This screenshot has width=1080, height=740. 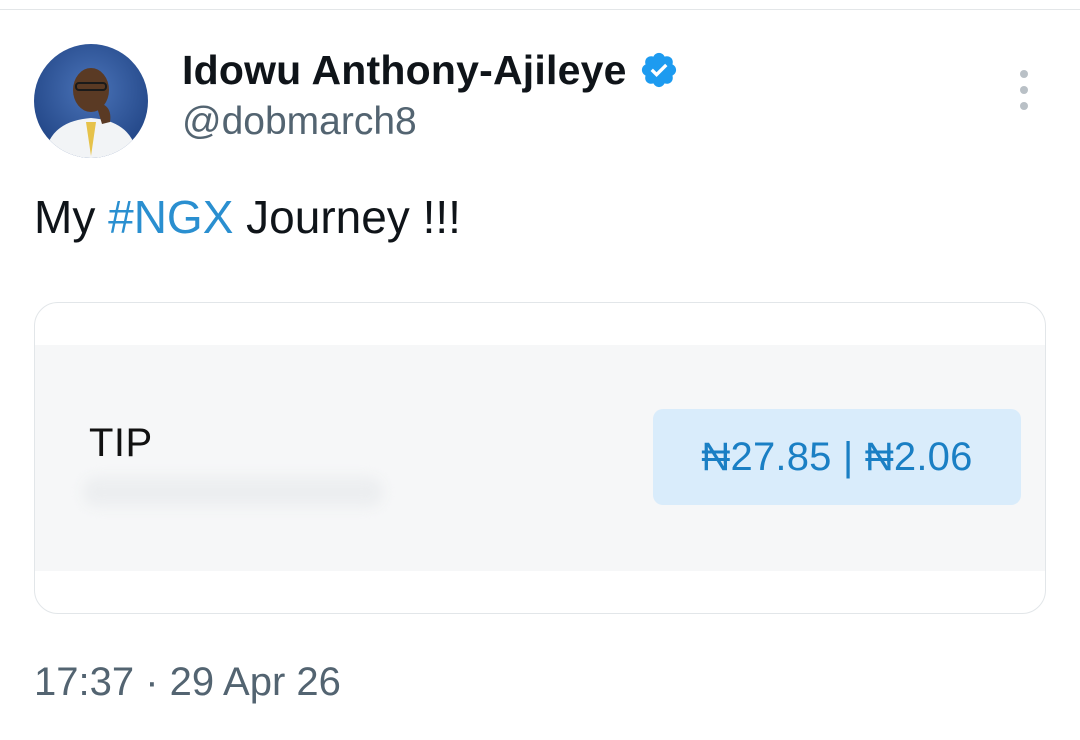 I want to click on verified-badge-icon, so click(x=658, y=70).